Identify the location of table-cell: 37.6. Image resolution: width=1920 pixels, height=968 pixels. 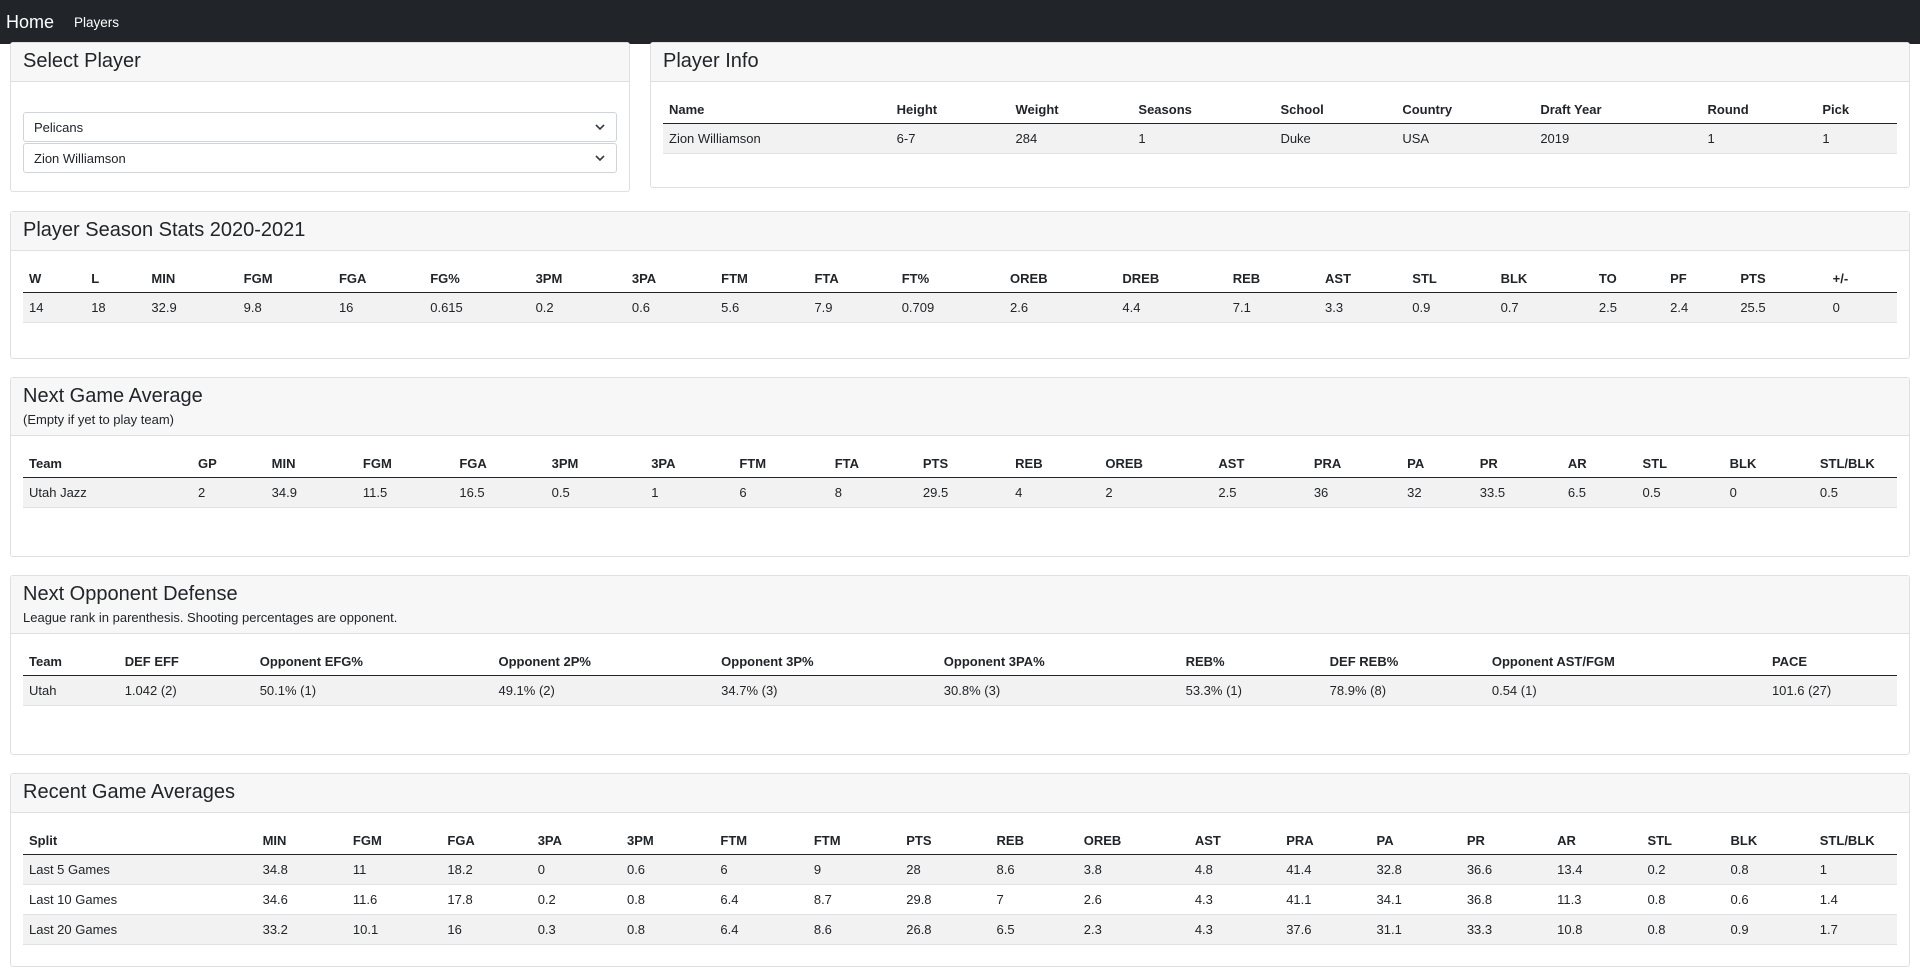
(1325, 929).